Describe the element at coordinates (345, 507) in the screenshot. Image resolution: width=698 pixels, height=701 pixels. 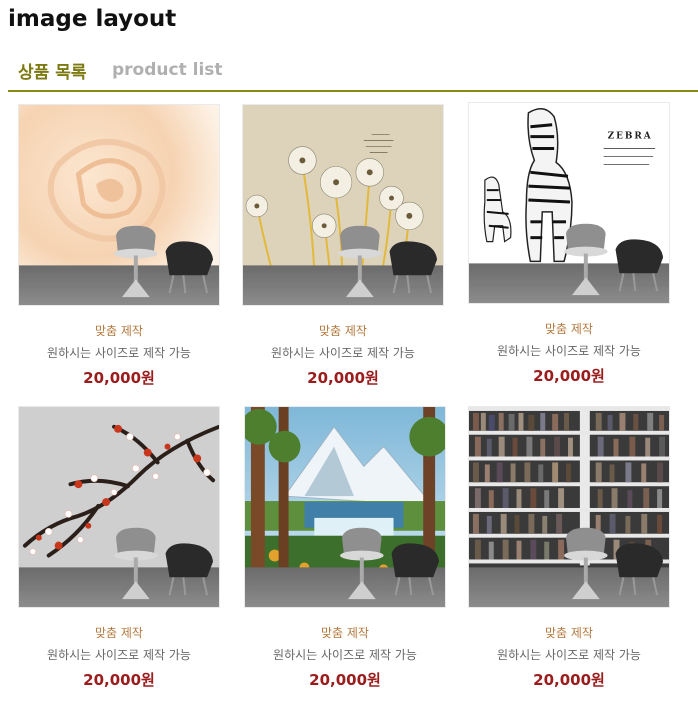
I see `landscape-painting-wallpaper-image` at that location.